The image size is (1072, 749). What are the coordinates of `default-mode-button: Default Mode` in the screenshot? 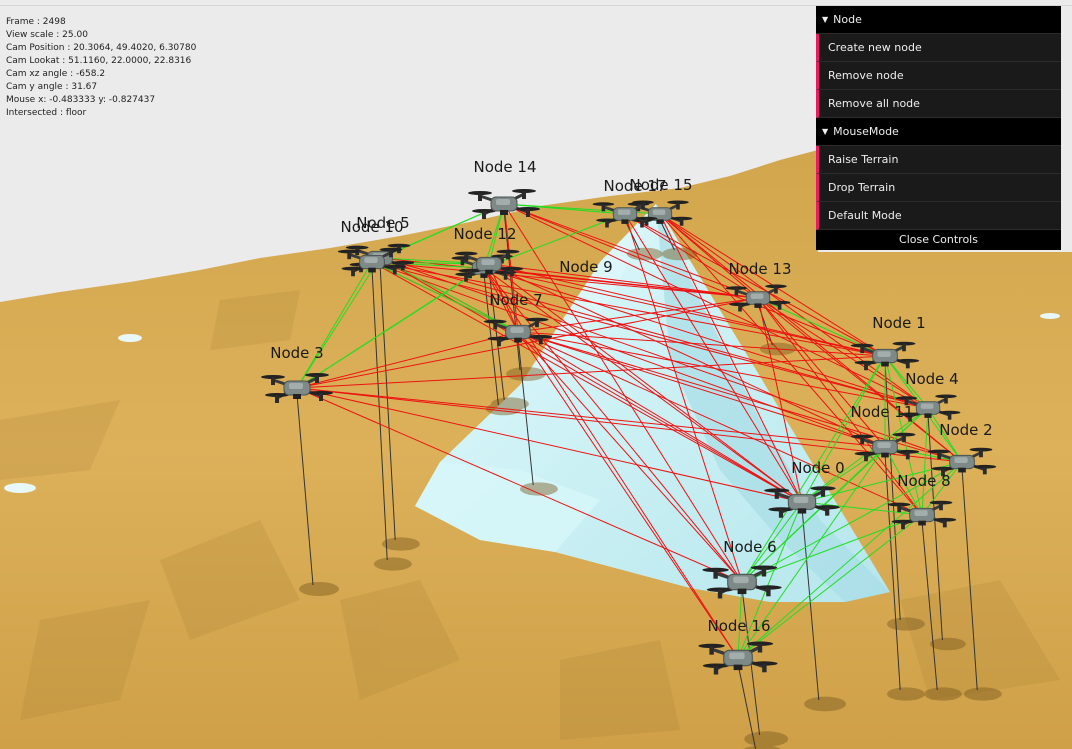 It's located at (938, 216).